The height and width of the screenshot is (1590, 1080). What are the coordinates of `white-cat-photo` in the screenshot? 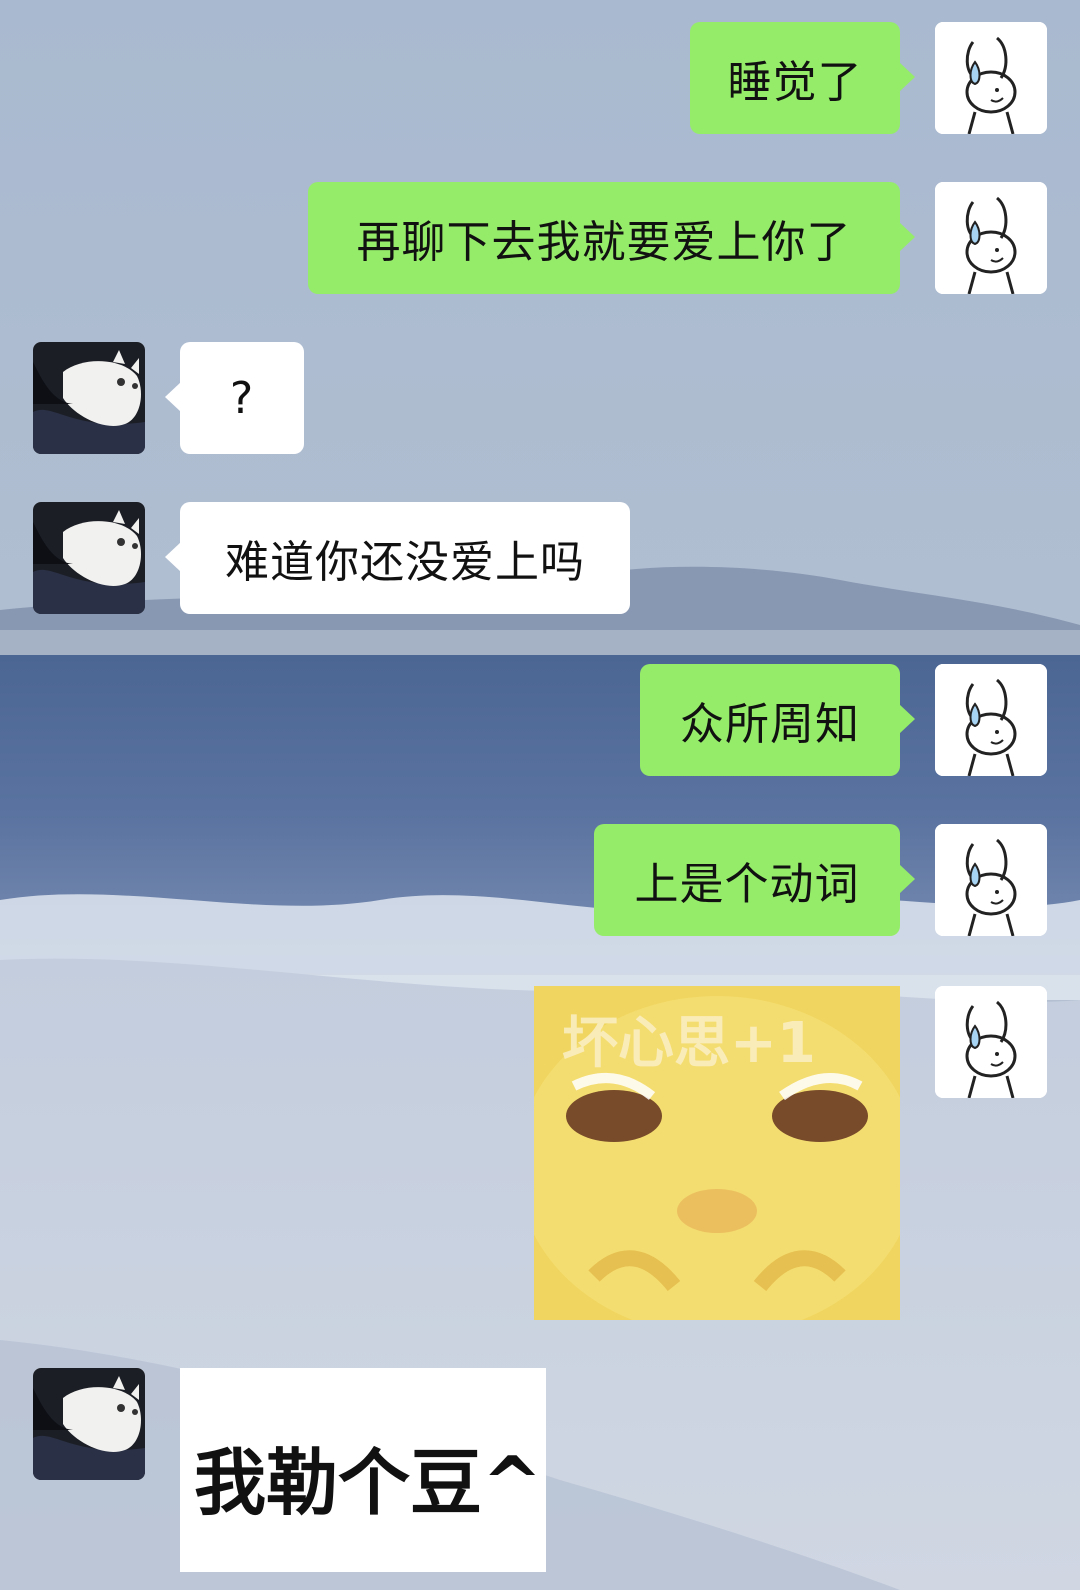 It's located at (89, 1424).